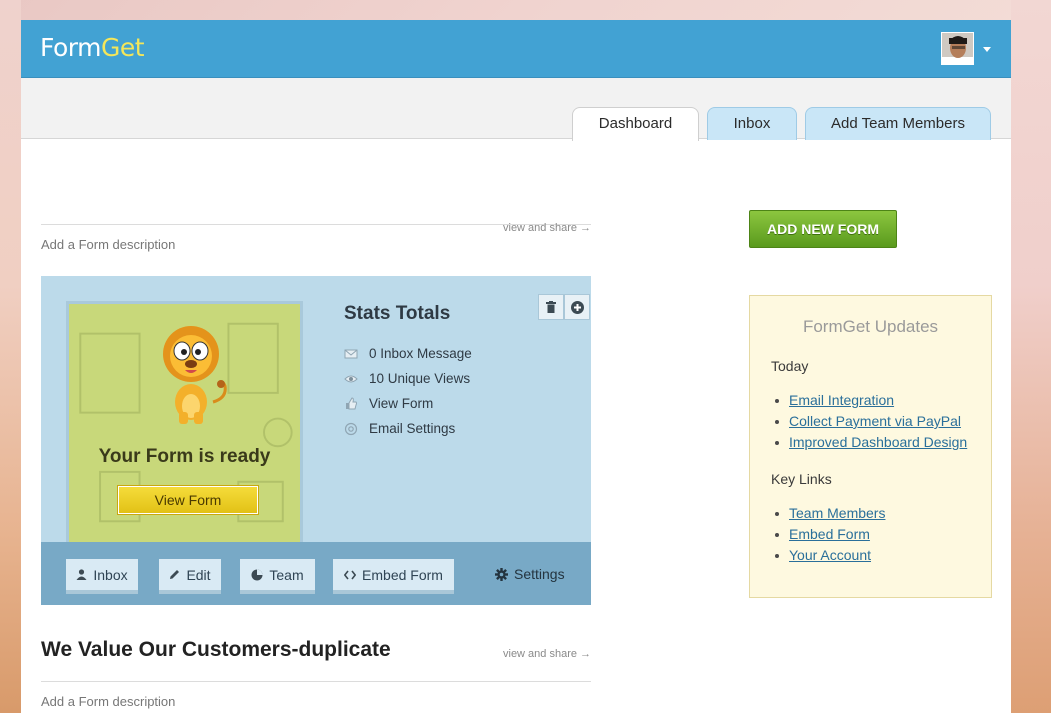 This screenshot has height=713, width=1051. I want to click on divider, so click(316, 681).